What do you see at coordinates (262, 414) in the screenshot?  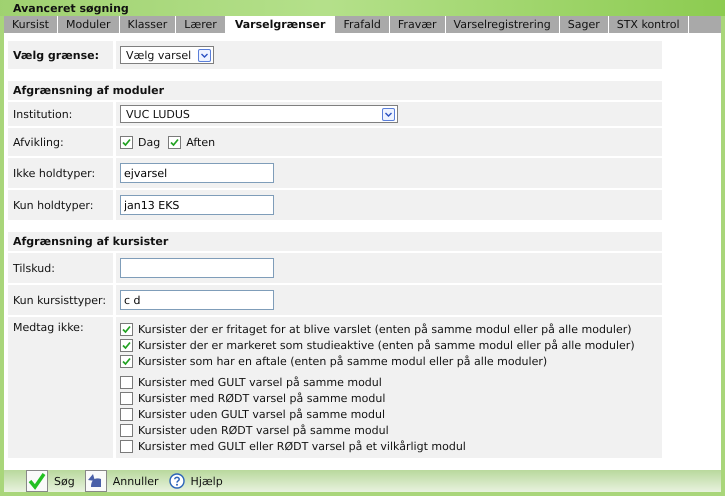 I see `checkbox-label: Kursister uden GULT varsel på samme modul` at bounding box center [262, 414].